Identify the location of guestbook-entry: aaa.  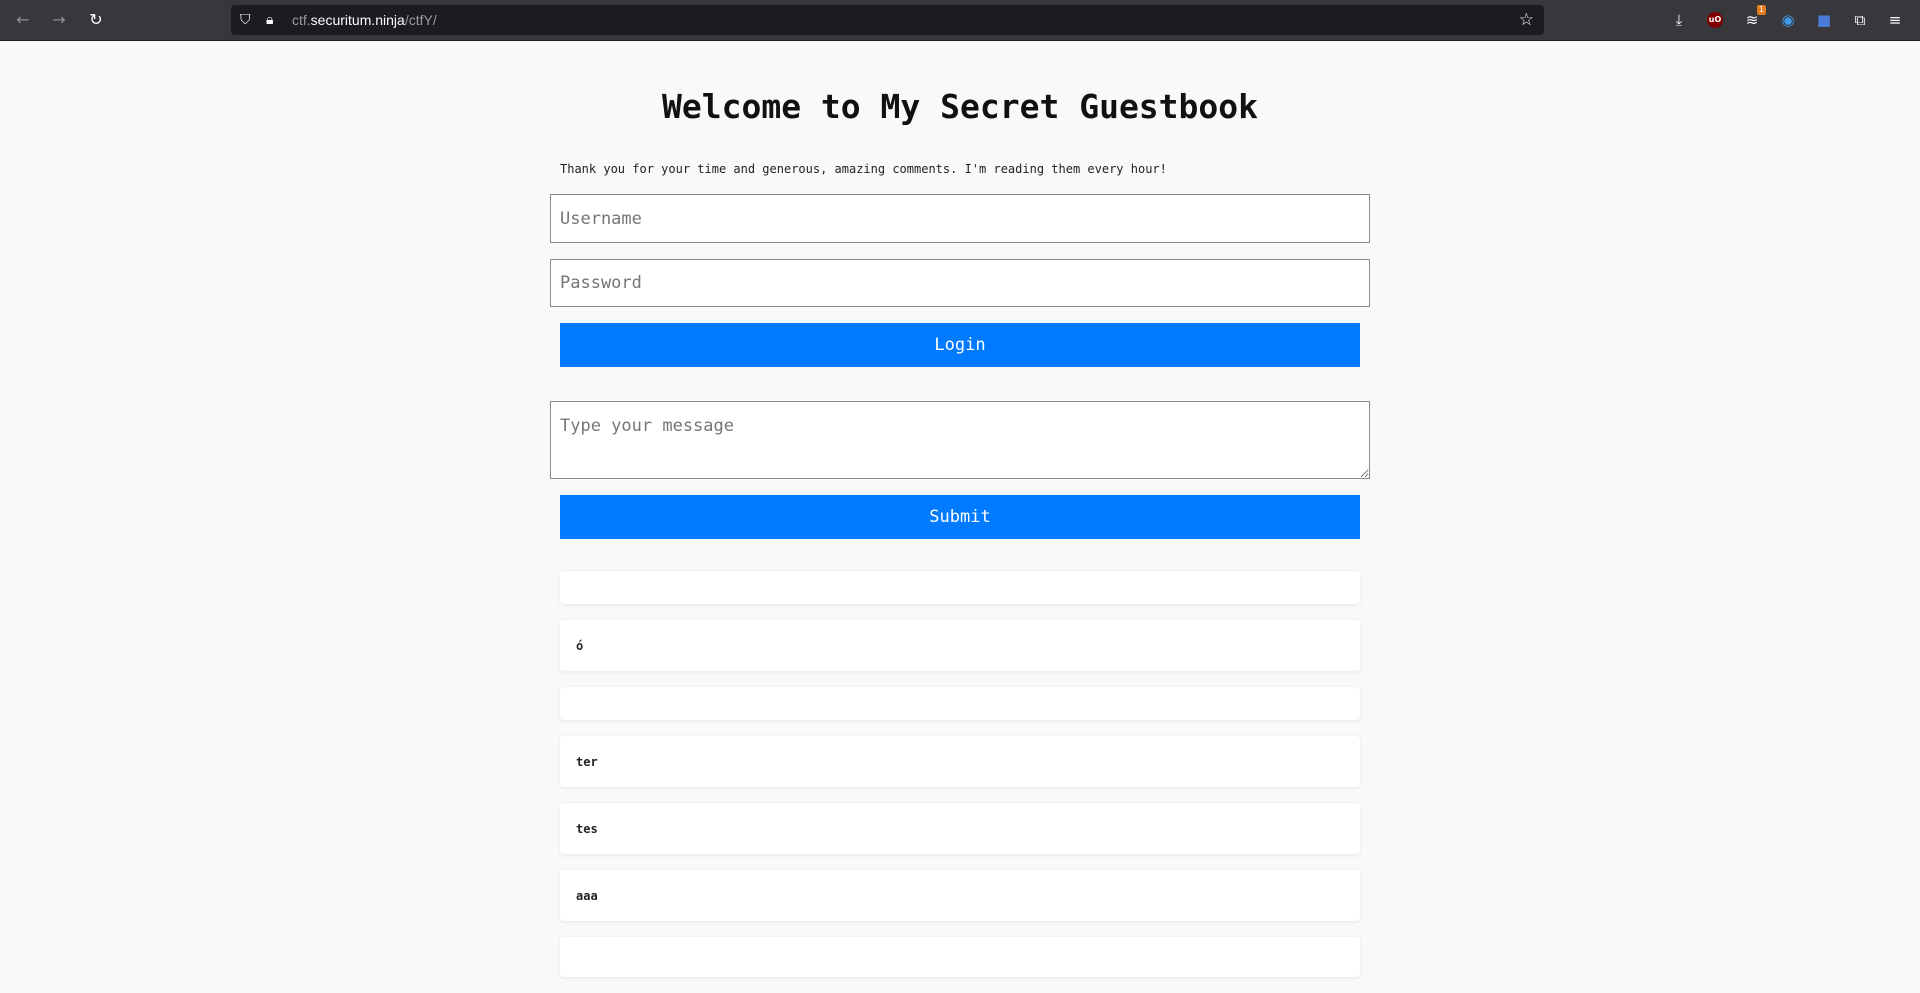
(960, 895).